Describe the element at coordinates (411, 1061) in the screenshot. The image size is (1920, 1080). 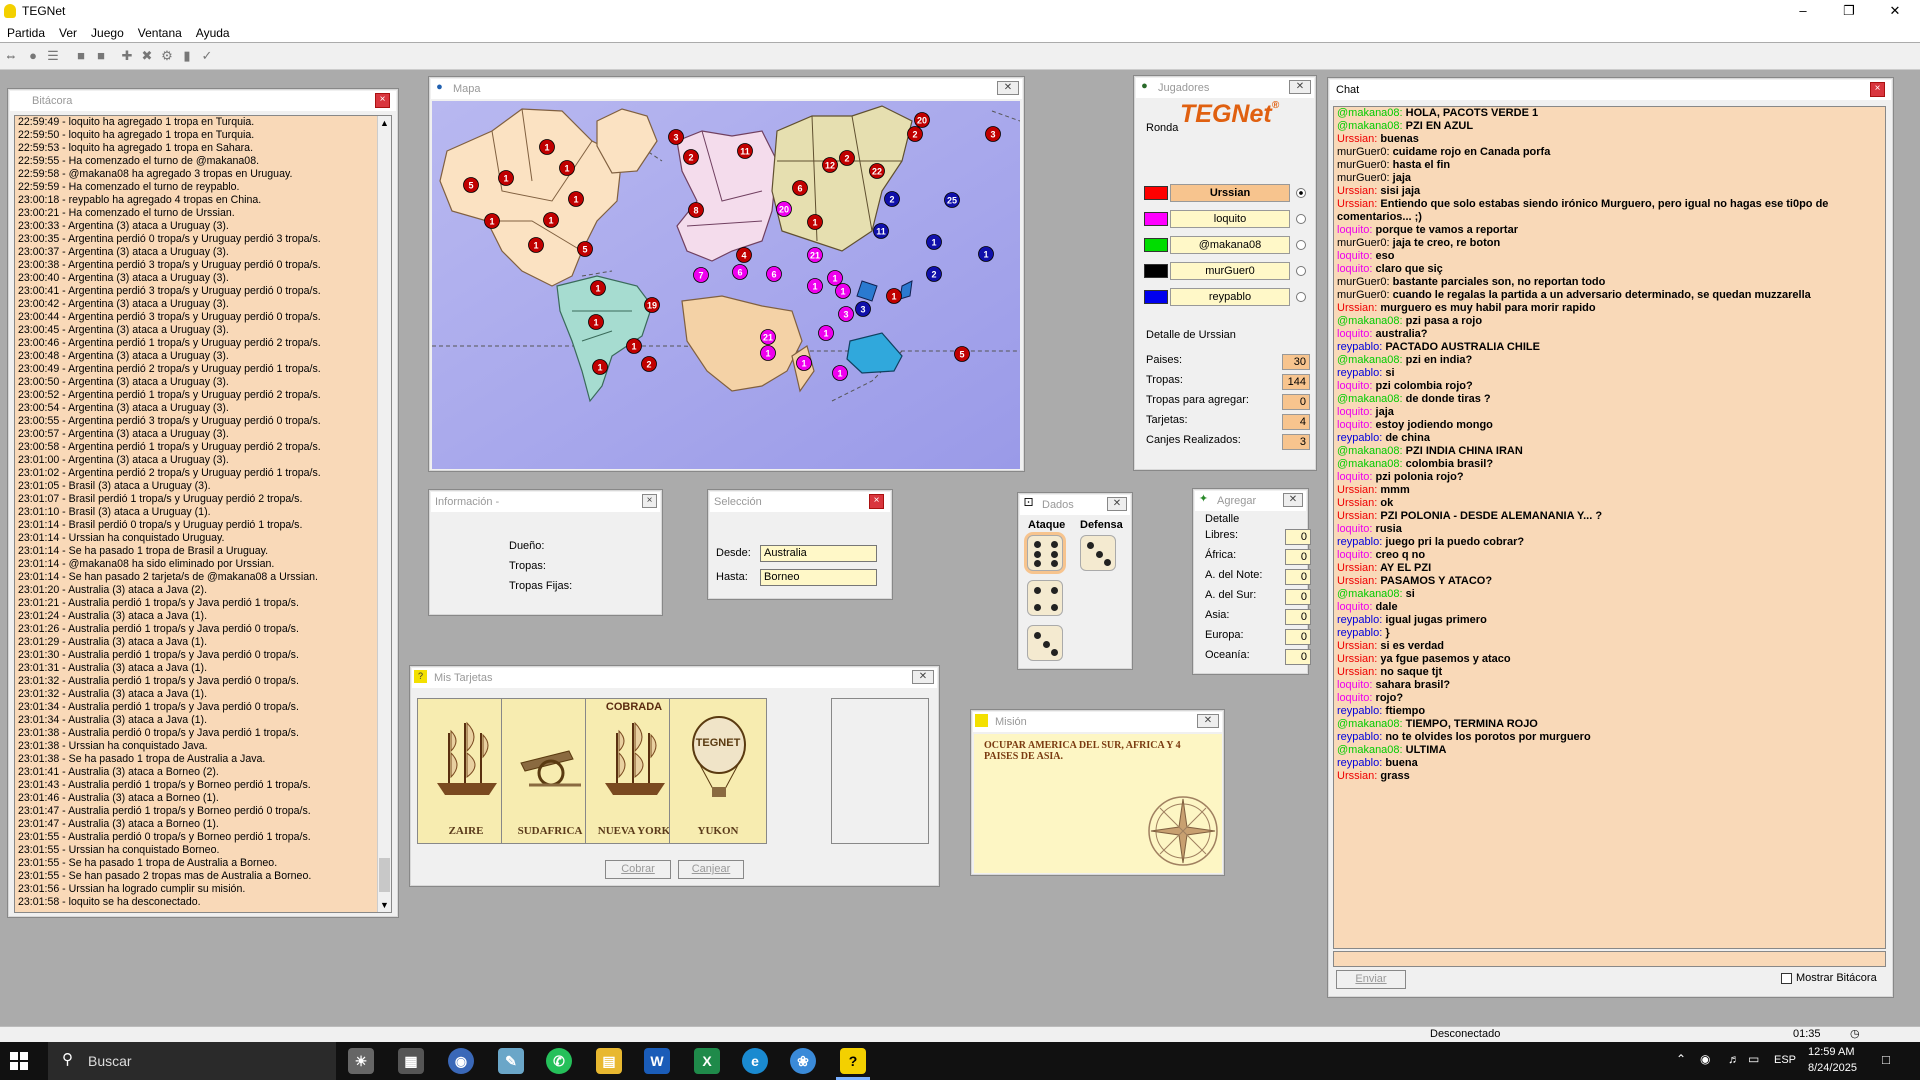
I see `calculator-icon: ▦` at that location.